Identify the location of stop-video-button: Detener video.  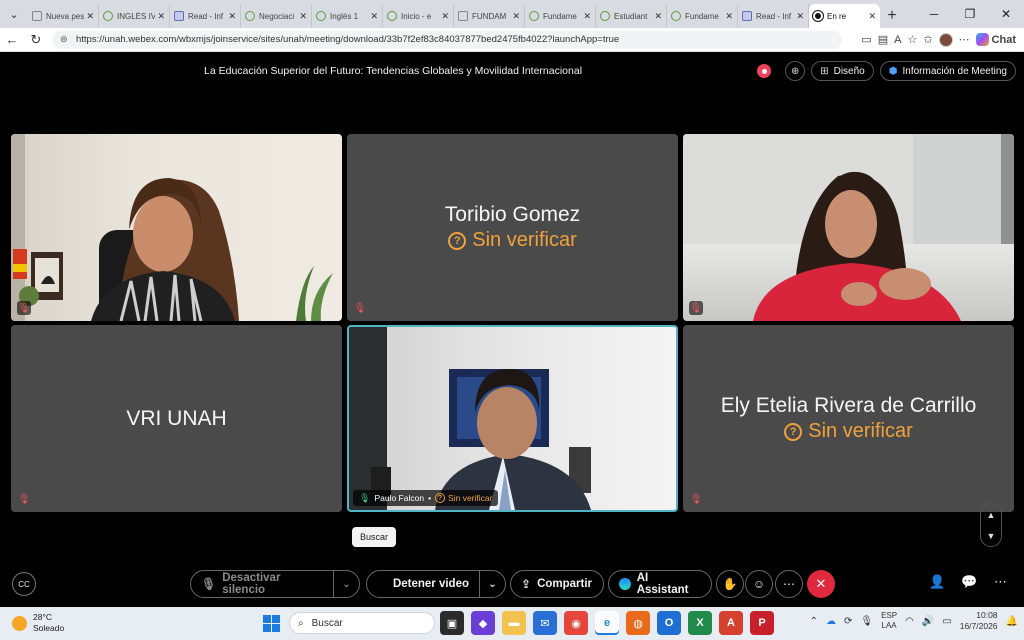
(423, 584).